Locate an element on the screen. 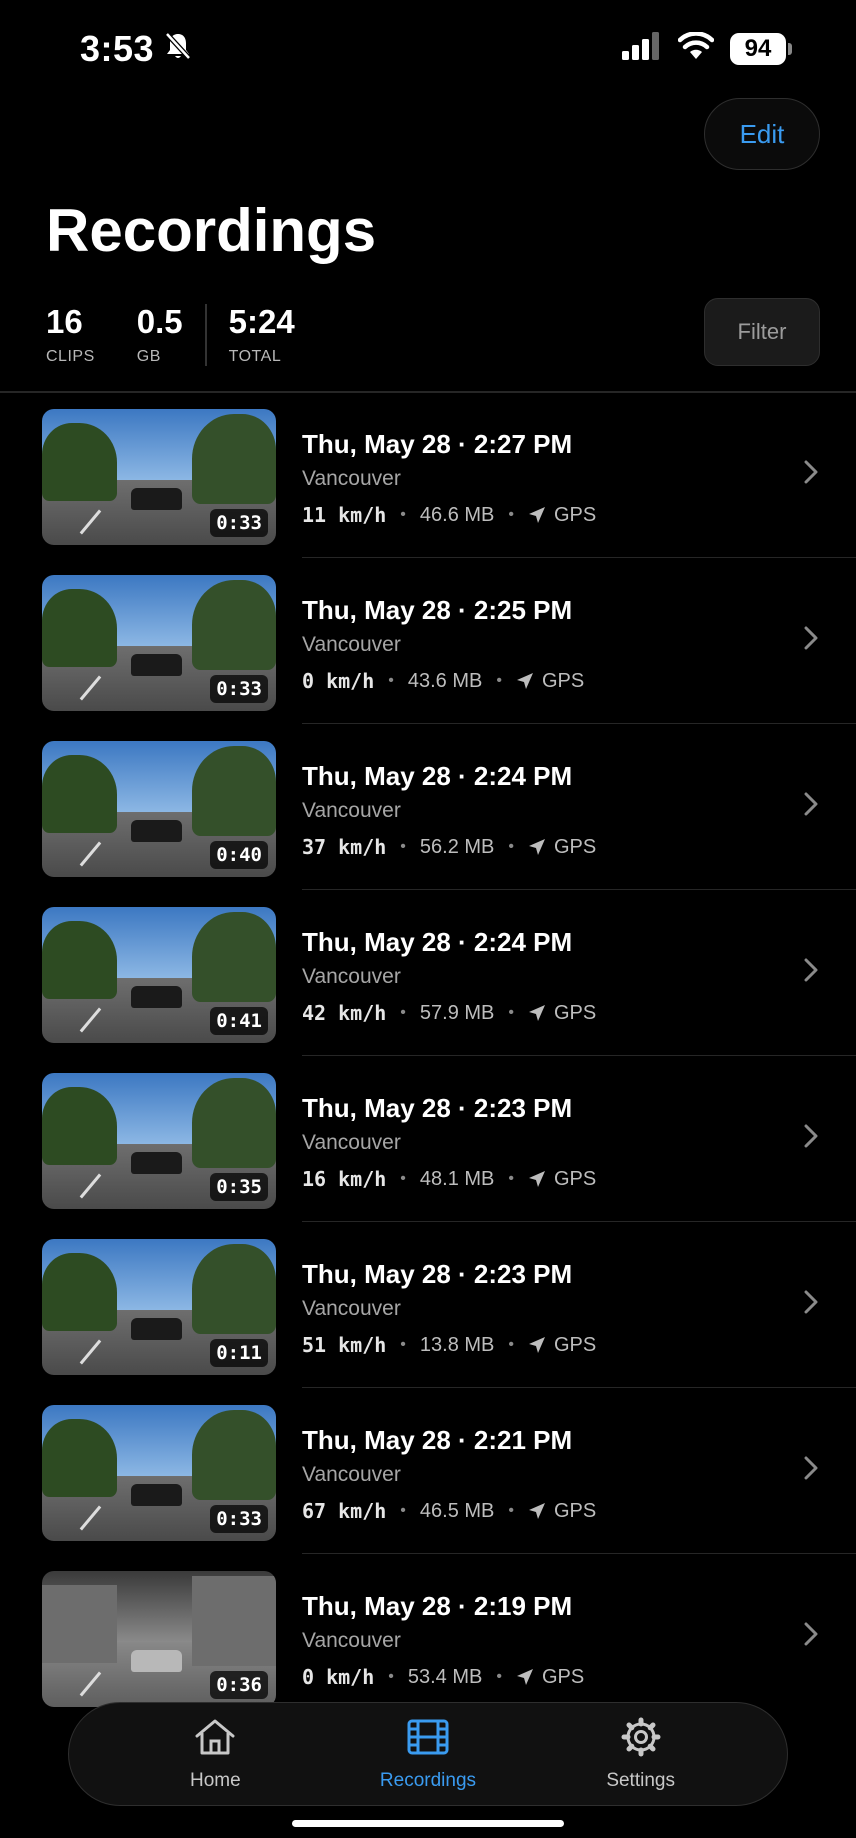 The height and width of the screenshot is (1838, 856). tab-recordings: Recordings is located at coordinates (428, 1754).